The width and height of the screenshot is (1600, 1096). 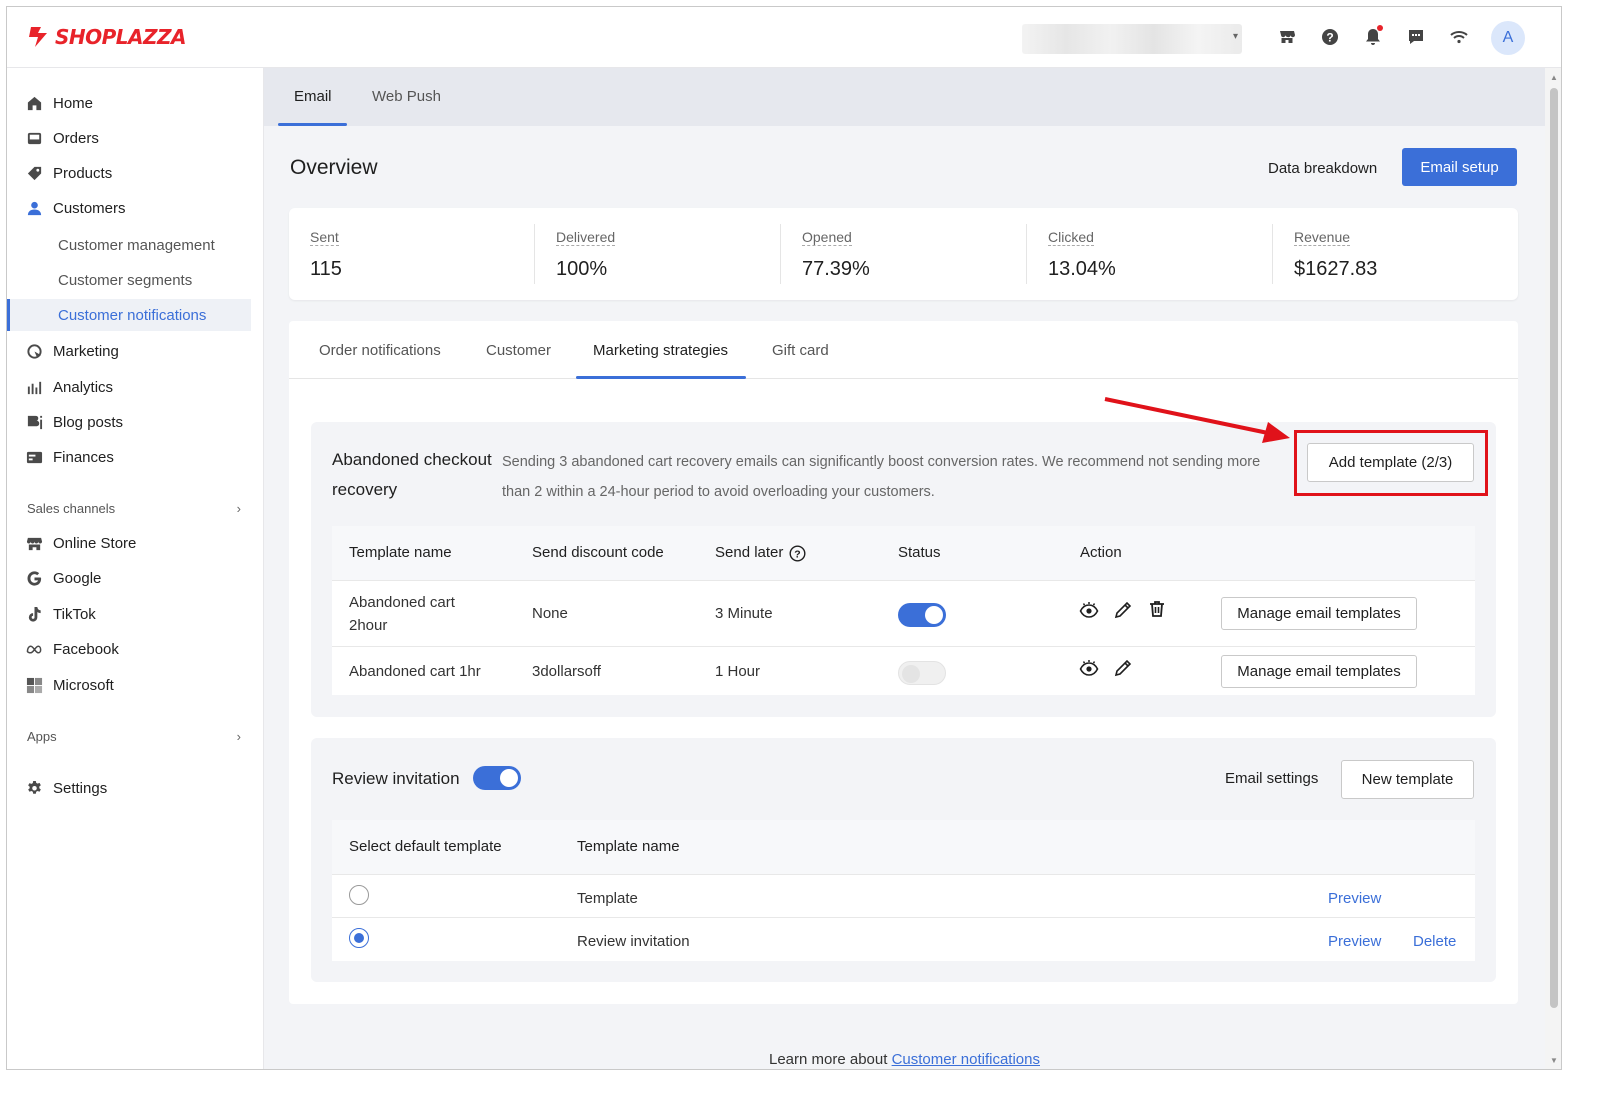 What do you see at coordinates (1235, 36) in the screenshot?
I see `chevron-down-icon: ▾` at bounding box center [1235, 36].